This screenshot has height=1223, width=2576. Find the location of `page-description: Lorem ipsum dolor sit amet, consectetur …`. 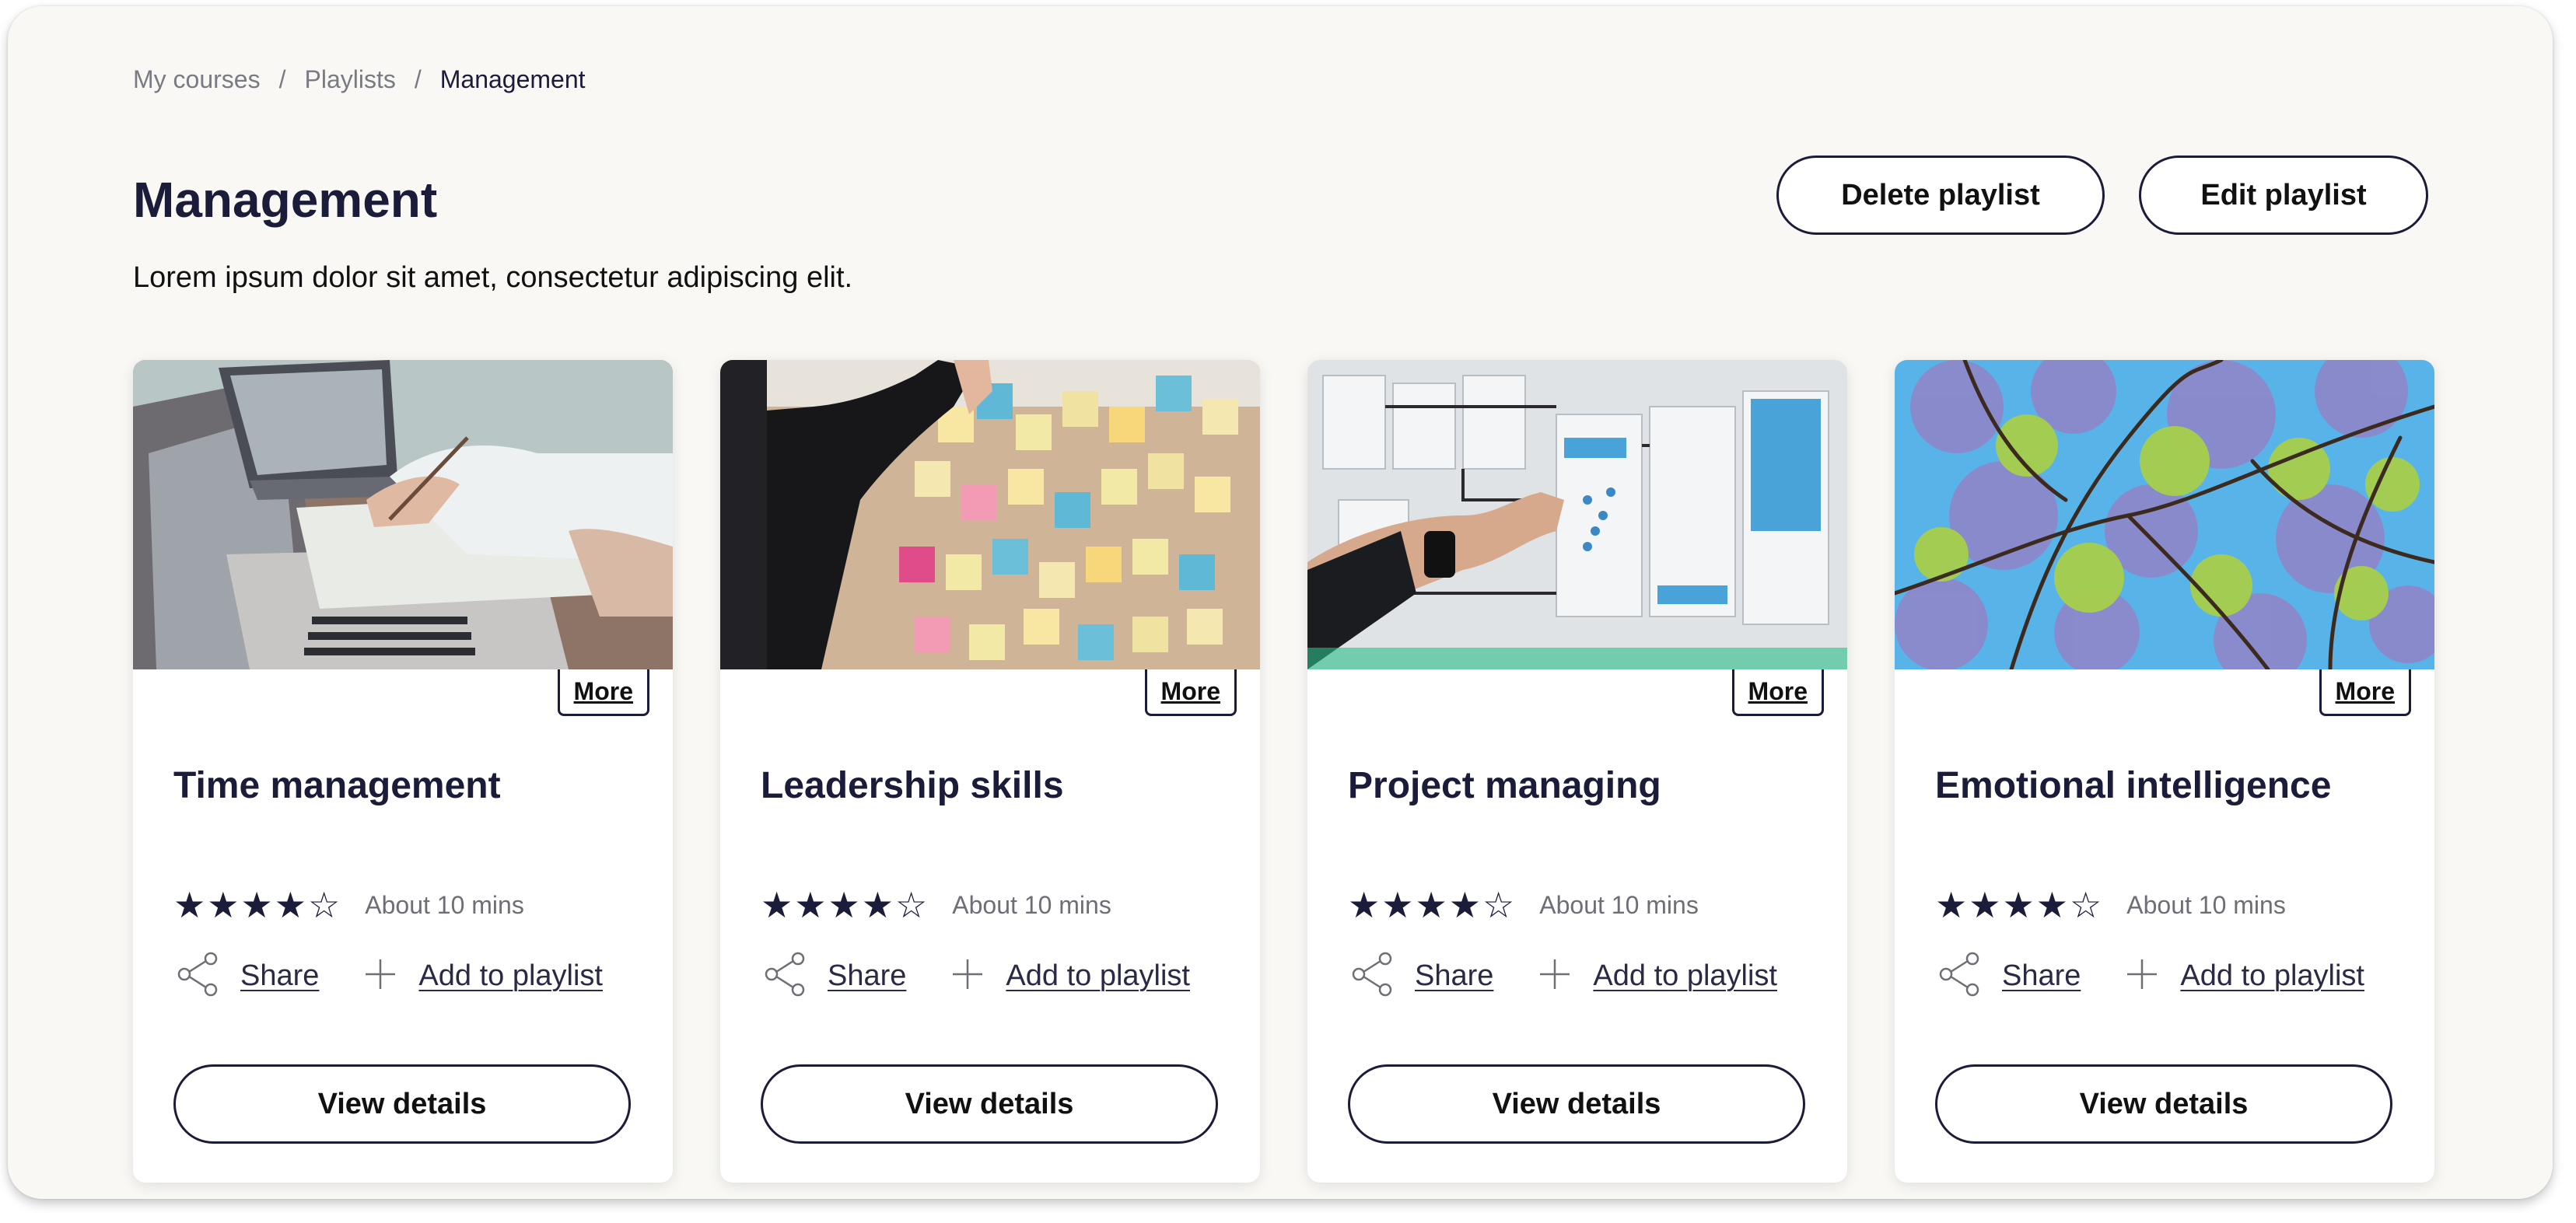

page-description: Lorem ipsum dolor sit amet, consectetur … is located at coordinates (493, 277).